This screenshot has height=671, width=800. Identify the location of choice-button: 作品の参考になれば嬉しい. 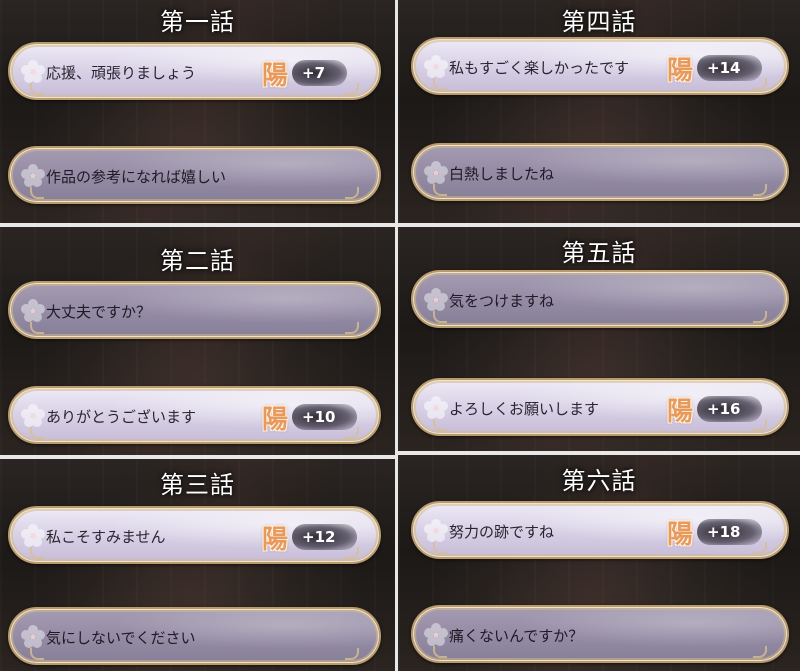
(194, 175).